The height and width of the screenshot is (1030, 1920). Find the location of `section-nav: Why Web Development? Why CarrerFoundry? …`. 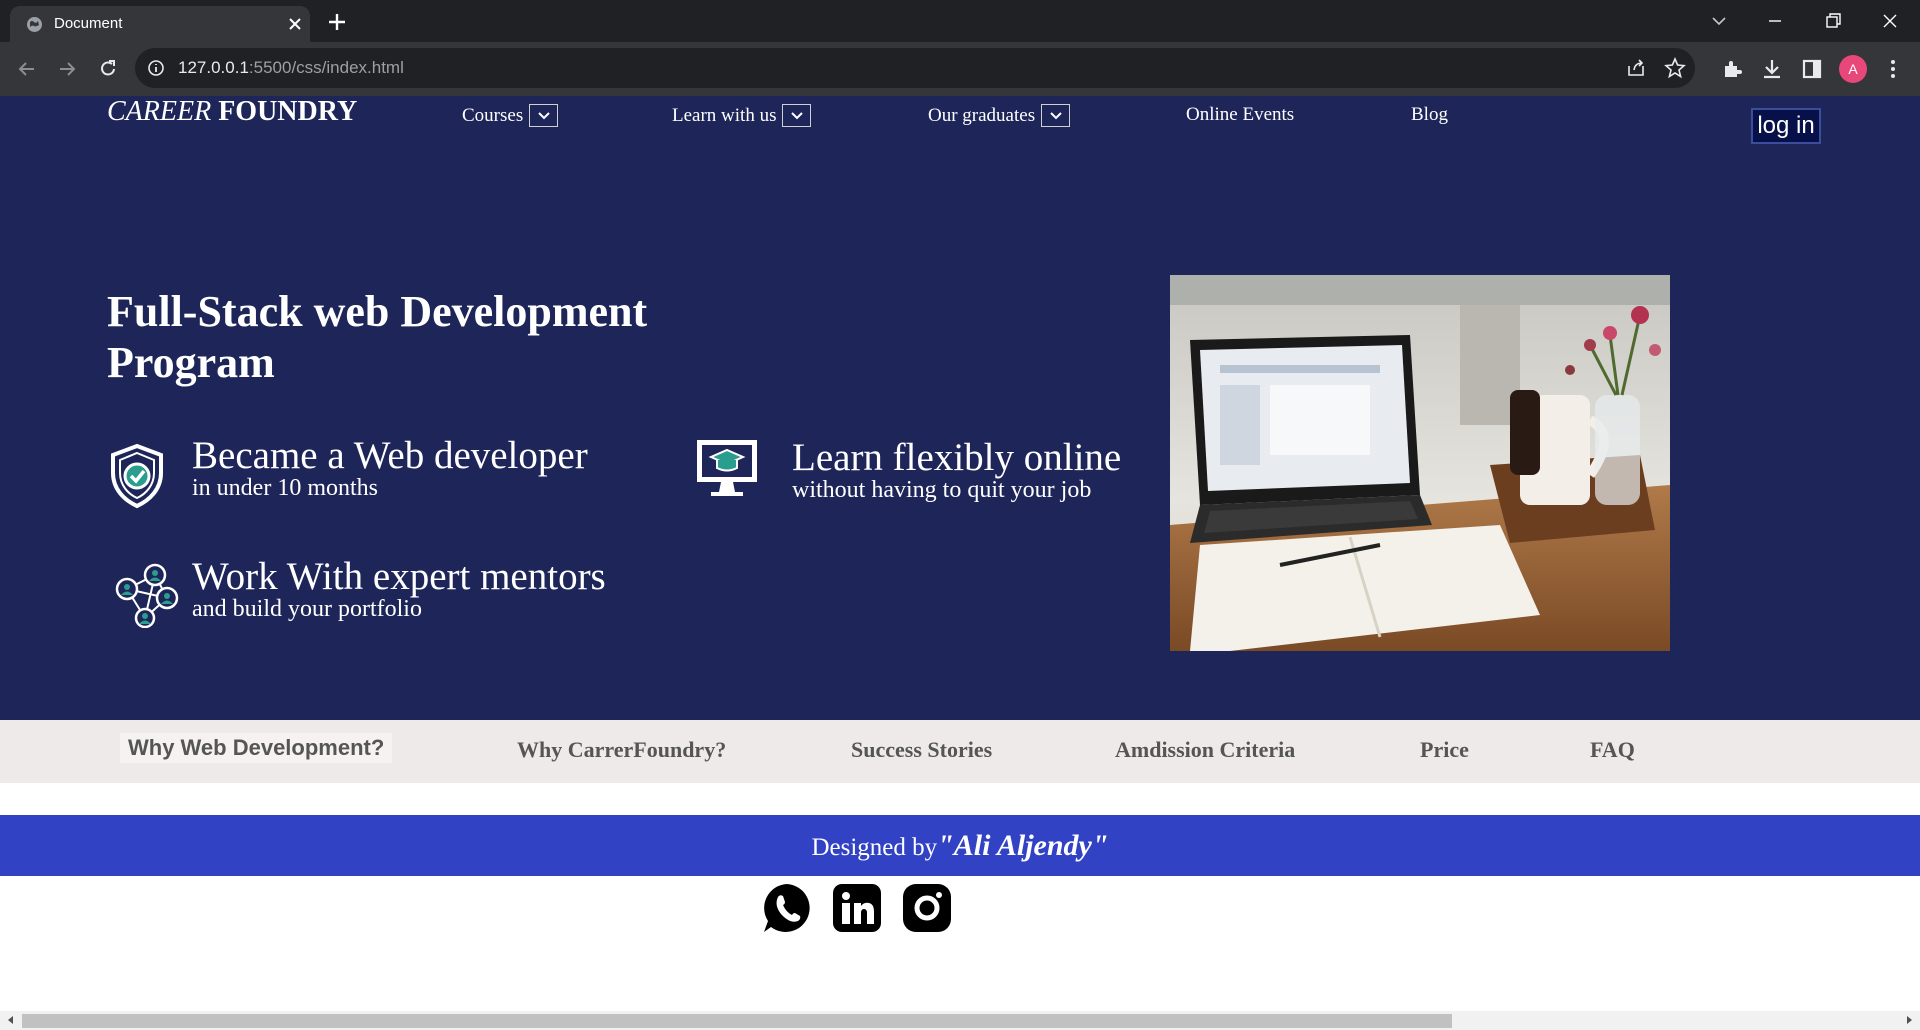

section-nav: Why Web Development? Why CarrerFoundry? … is located at coordinates (960, 751).